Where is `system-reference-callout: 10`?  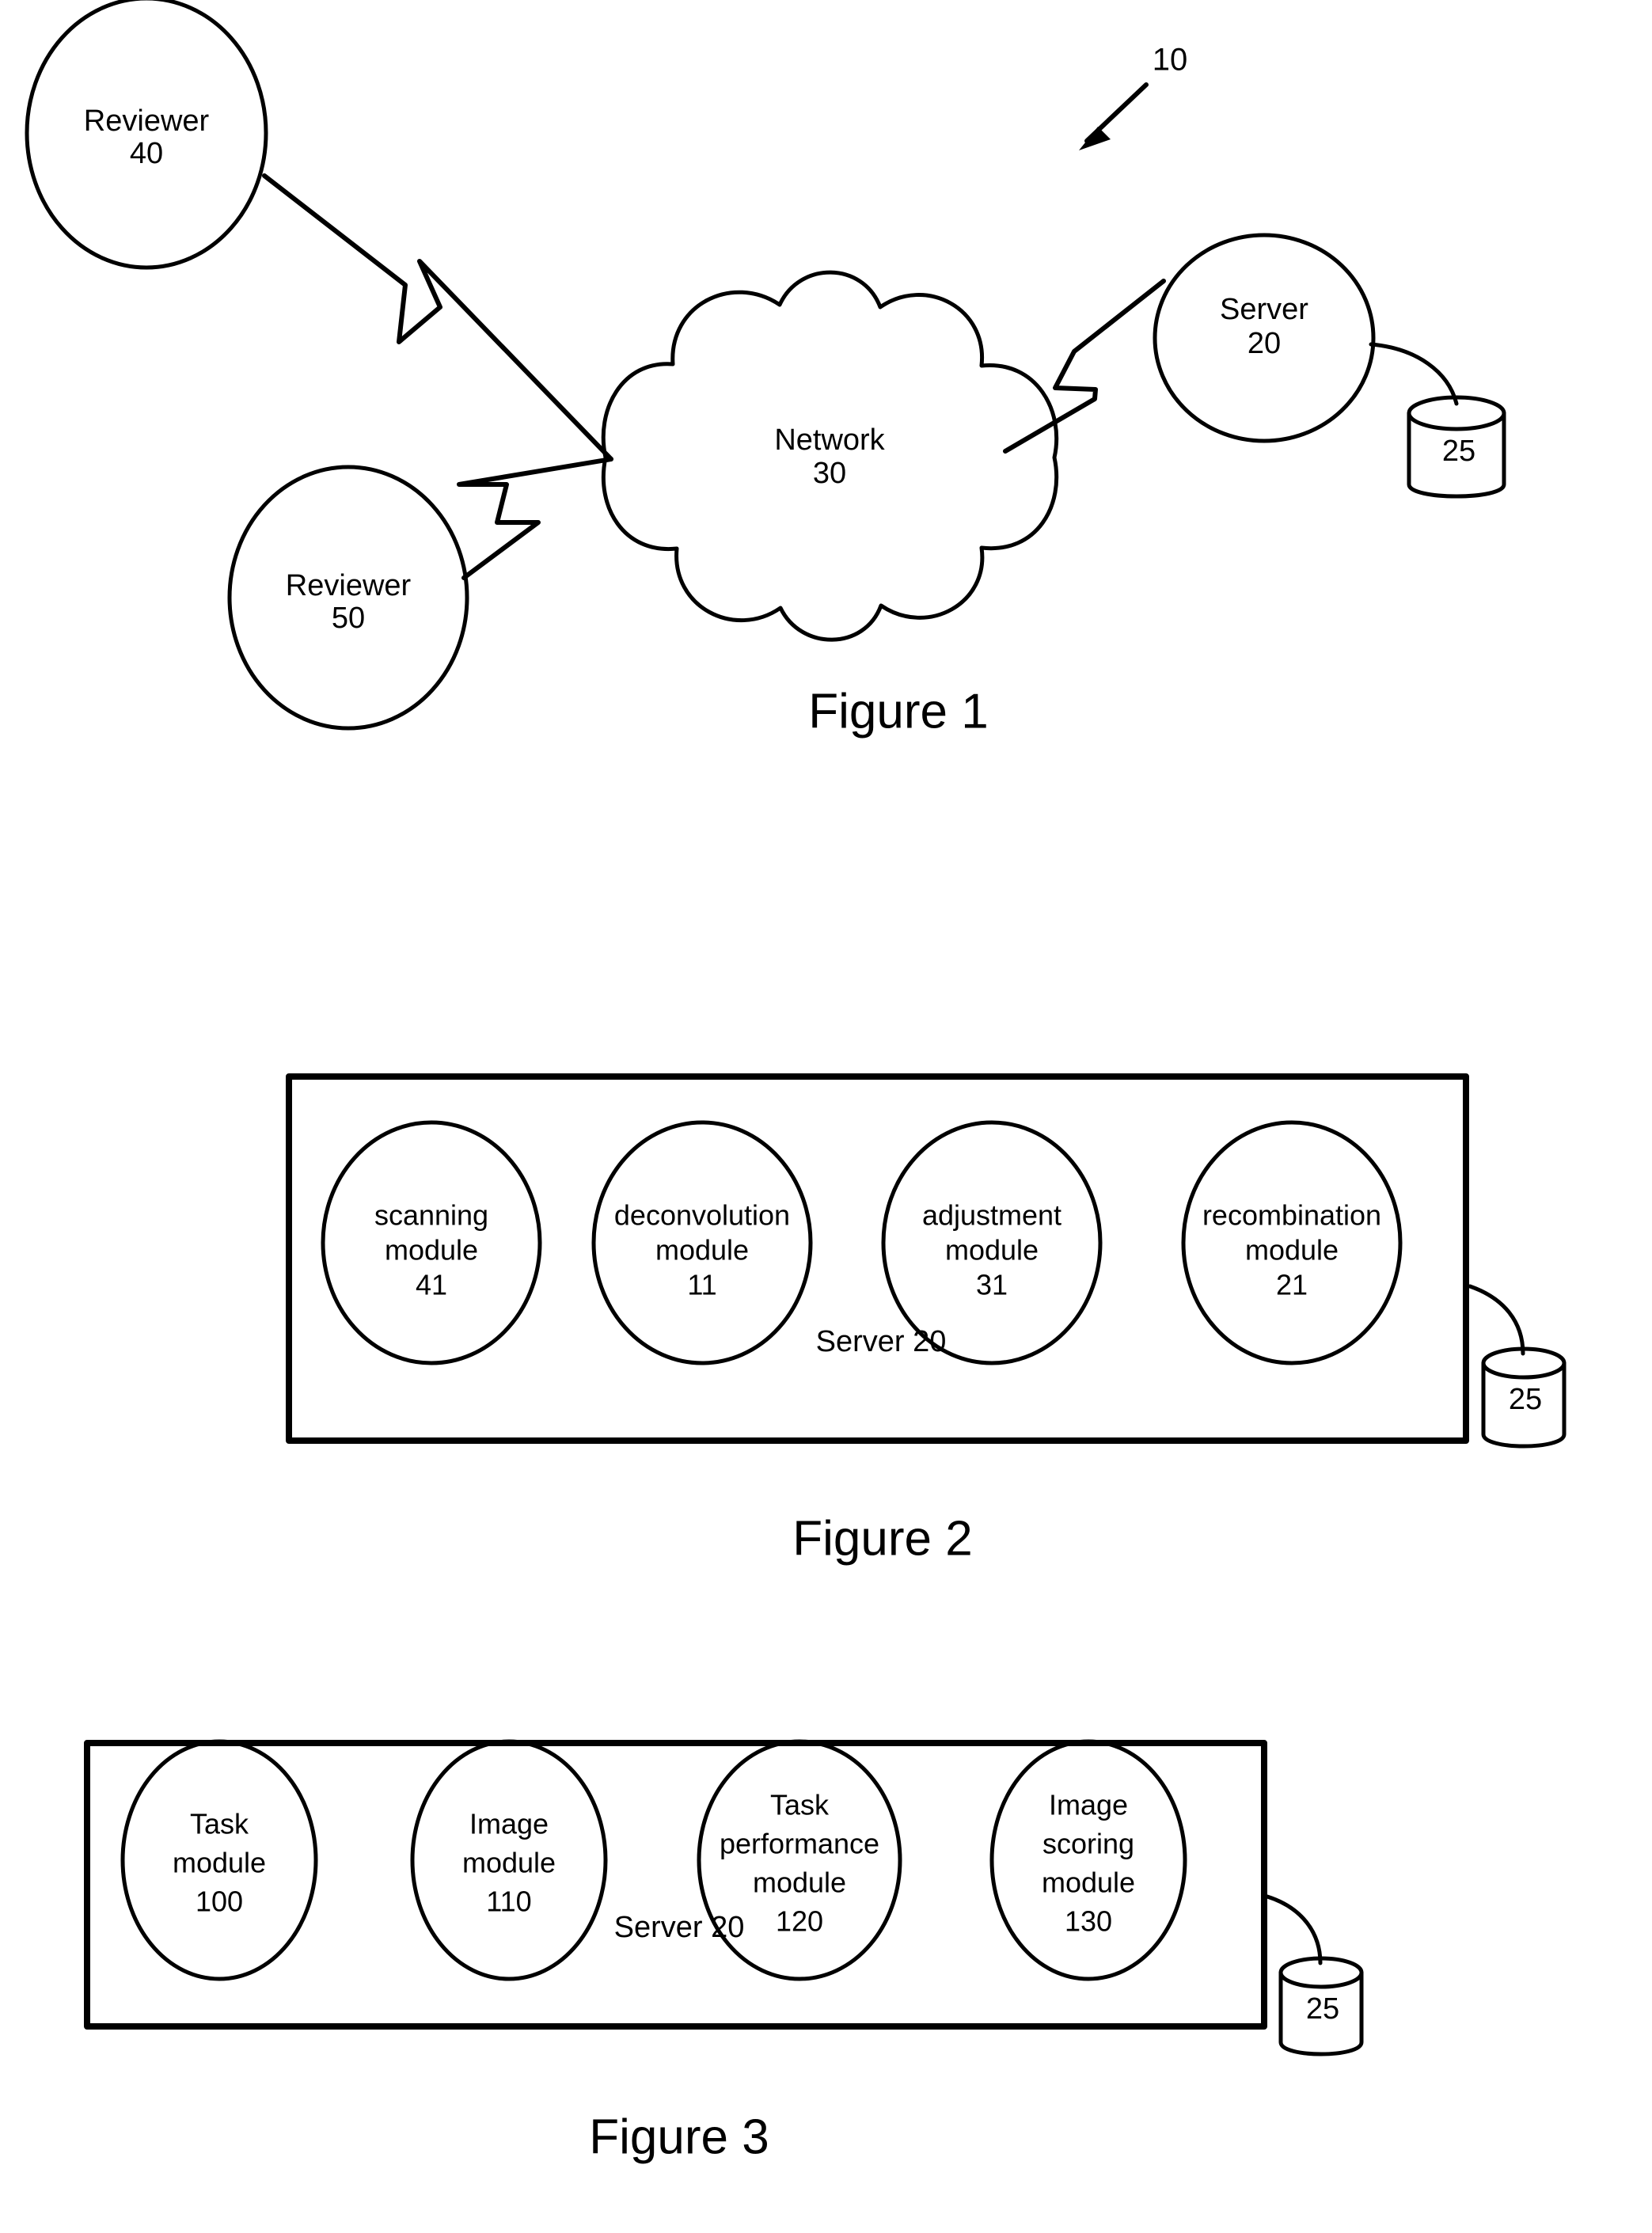 system-reference-callout: 10 is located at coordinates (1133, 97).